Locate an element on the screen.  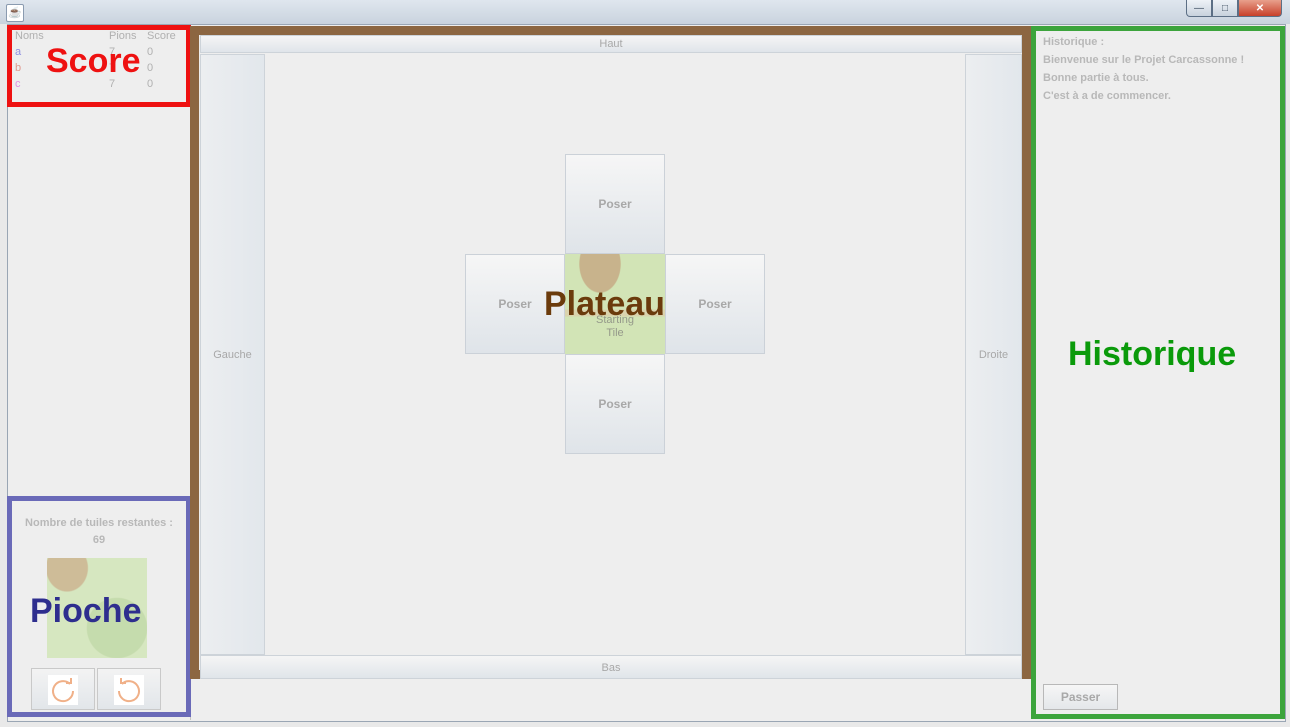
java-icon: ☕ is located at coordinates (15, 13).